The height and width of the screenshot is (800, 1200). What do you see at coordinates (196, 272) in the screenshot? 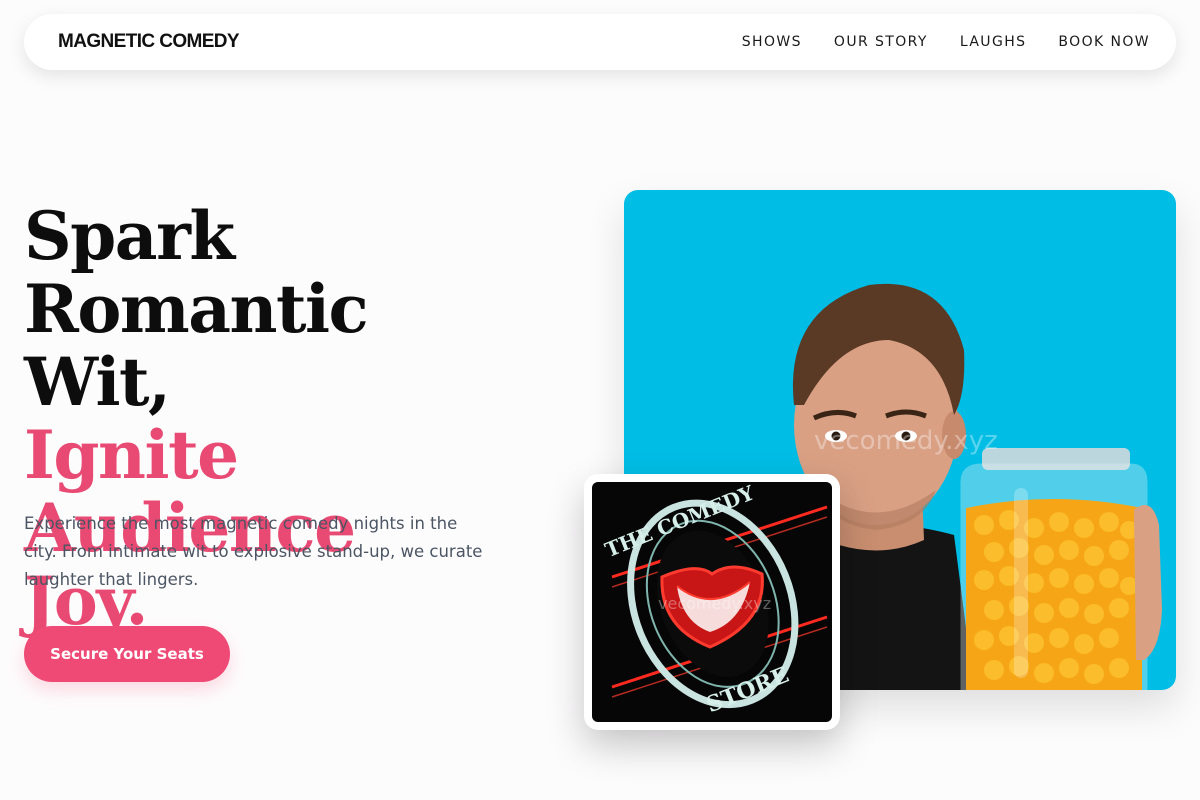
I see `headline-line-1: Spark Romantic` at bounding box center [196, 272].